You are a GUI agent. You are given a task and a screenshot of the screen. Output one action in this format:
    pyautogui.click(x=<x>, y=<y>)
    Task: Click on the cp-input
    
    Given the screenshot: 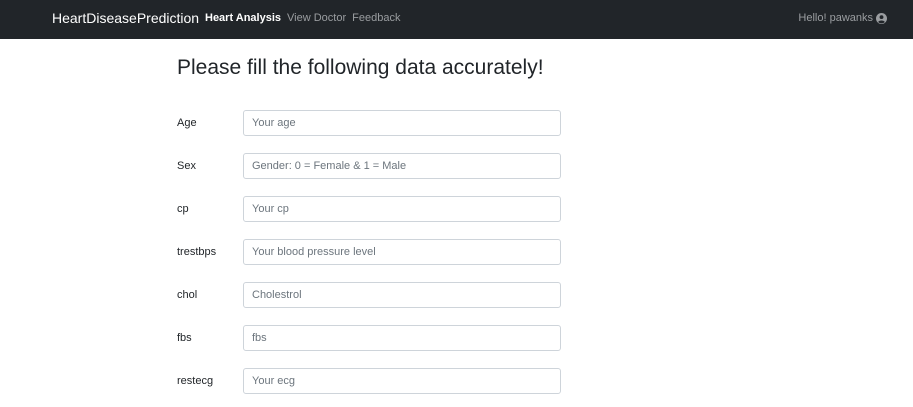 What is the action you would take?
    pyautogui.click(x=402, y=209)
    